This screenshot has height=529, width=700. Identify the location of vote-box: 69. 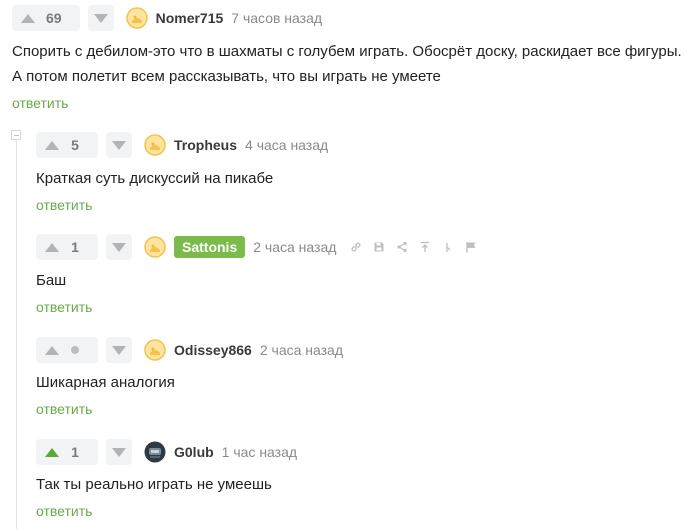
(46, 18).